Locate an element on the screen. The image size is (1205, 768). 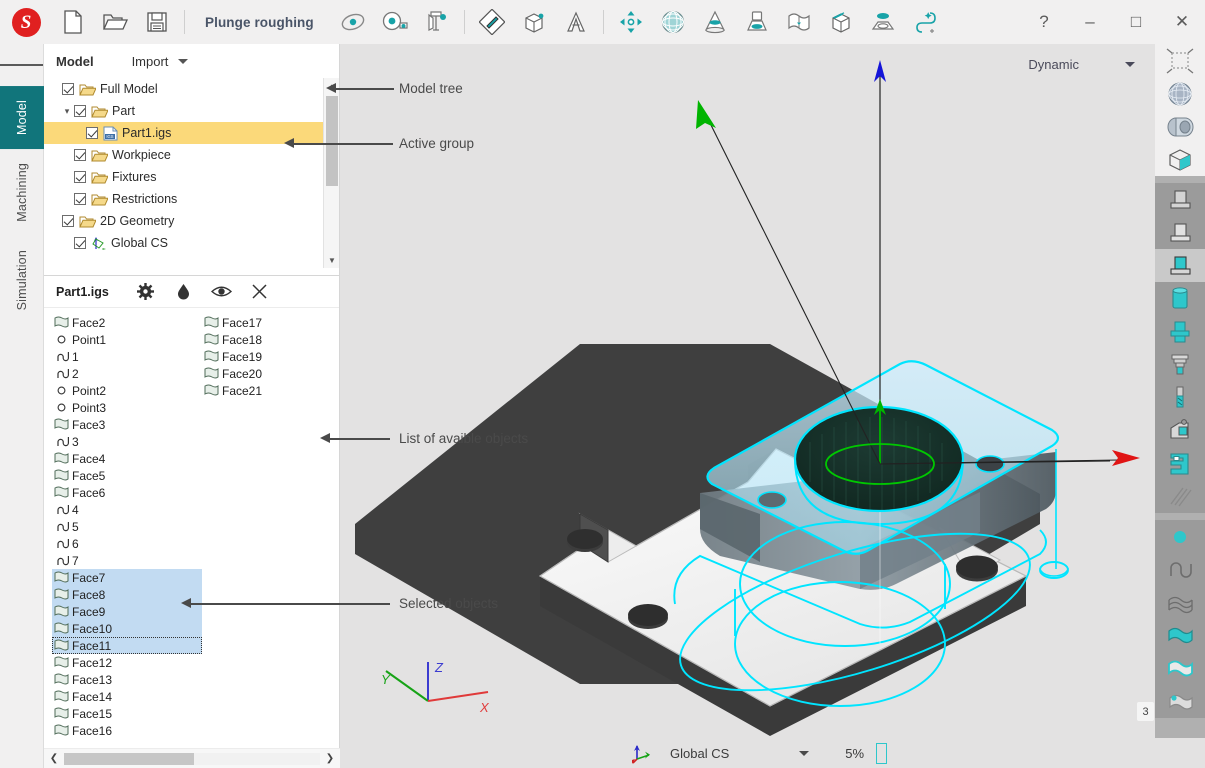
save-icon is located at coordinates (157, 22).